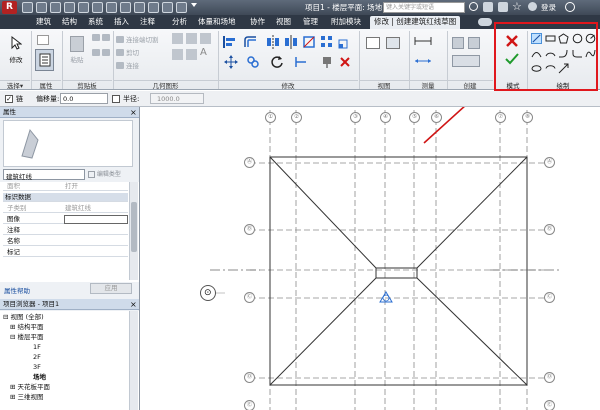  Describe the element at coordinates (137, 39) in the screenshot. I see `cope-button: 连接端切割` at that location.